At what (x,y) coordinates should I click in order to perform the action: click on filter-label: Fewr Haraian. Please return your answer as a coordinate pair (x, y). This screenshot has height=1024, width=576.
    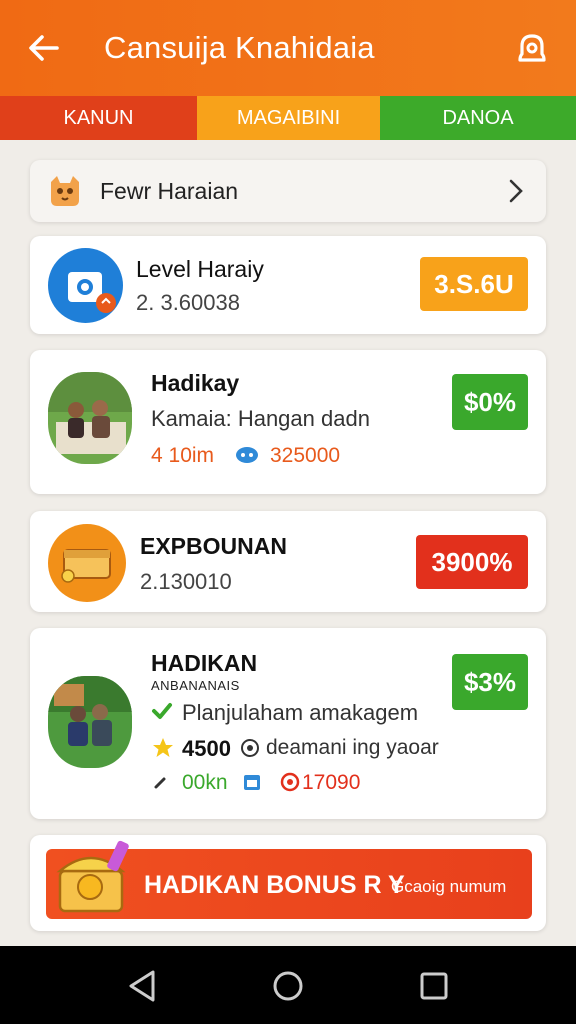
    Looking at the image, I should click on (169, 191).